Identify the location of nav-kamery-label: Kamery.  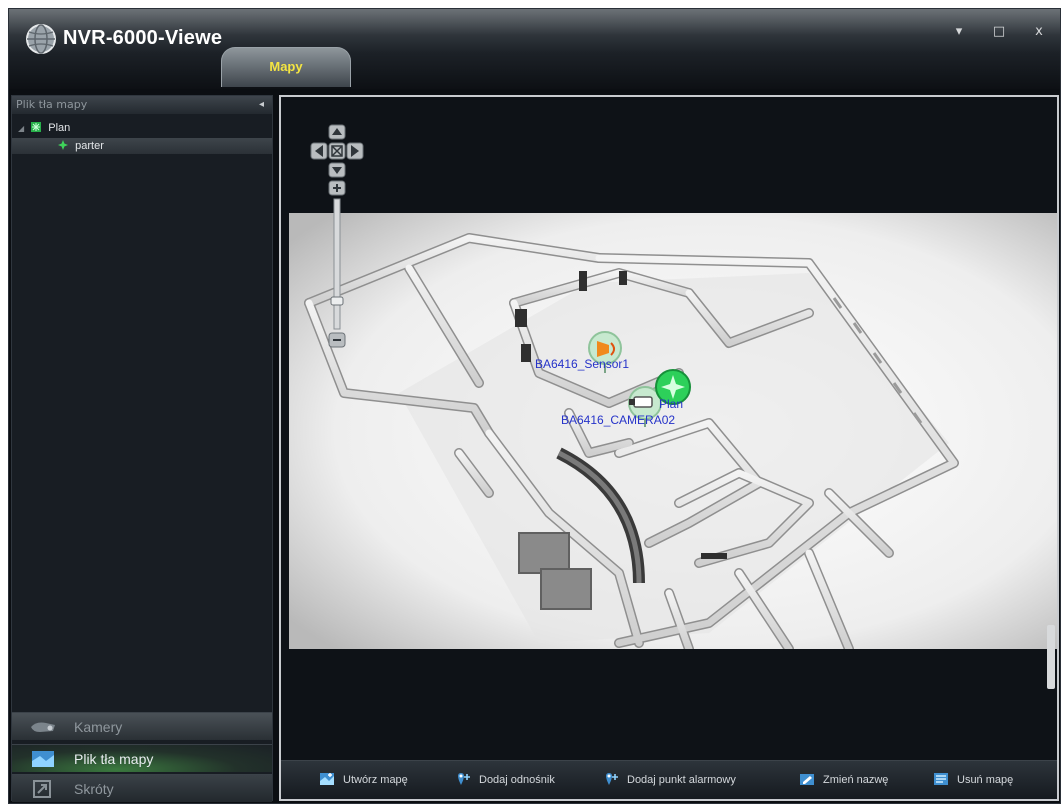
(98, 727).